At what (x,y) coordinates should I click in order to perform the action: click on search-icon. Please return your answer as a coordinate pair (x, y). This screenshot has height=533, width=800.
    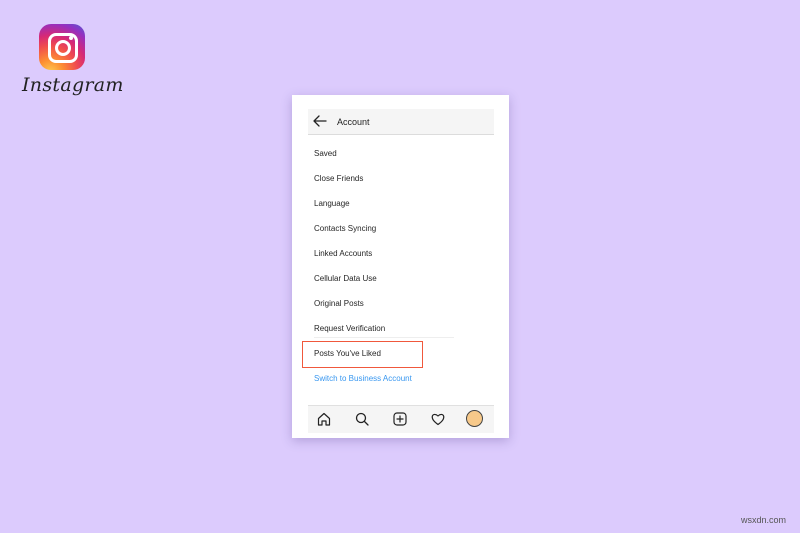
    Looking at the image, I should click on (362, 419).